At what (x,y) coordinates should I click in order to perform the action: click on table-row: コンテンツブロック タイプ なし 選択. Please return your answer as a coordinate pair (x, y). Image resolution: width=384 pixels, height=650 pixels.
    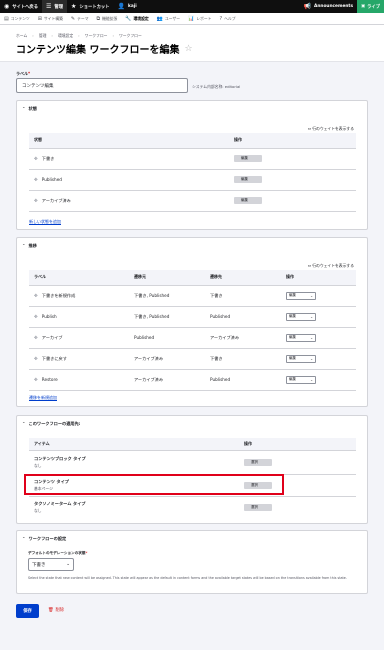
    Looking at the image, I should click on (192, 462).